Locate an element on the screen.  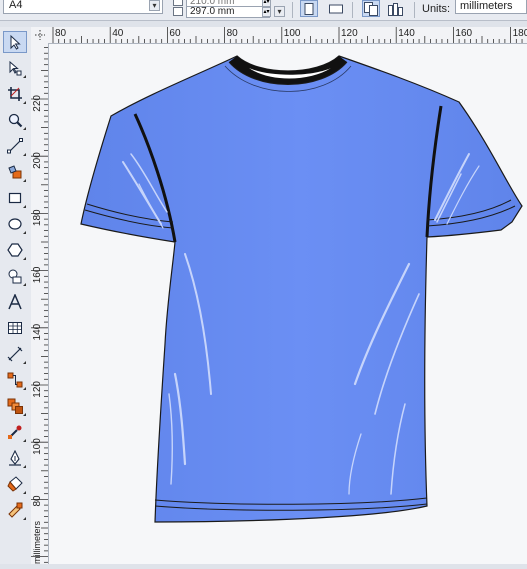
ruler-origin-icon is located at coordinates (40, 35).